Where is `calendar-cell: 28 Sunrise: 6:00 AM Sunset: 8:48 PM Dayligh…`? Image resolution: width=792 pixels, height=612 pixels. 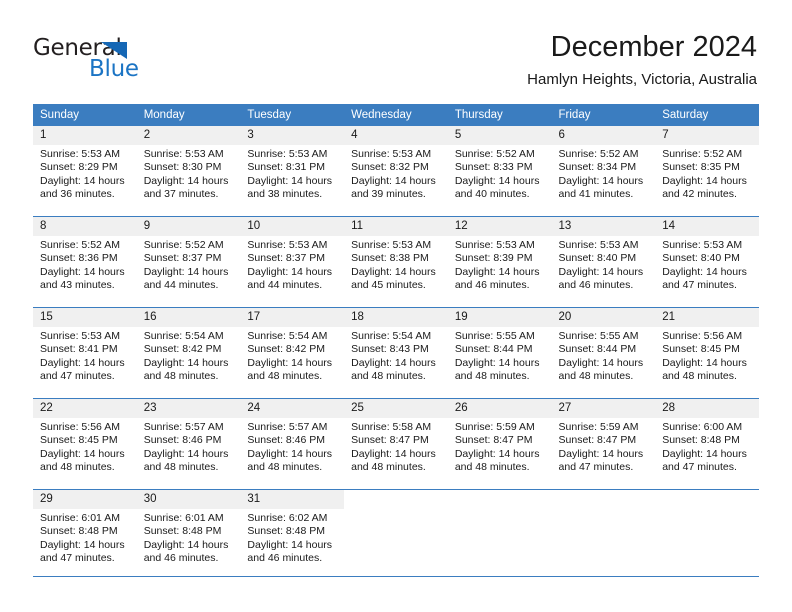 calendar-cell: 28 Sunrise: 6:00 AM Sunset: 8:48 PM Dayligh… is located at coordinates (707, 444).